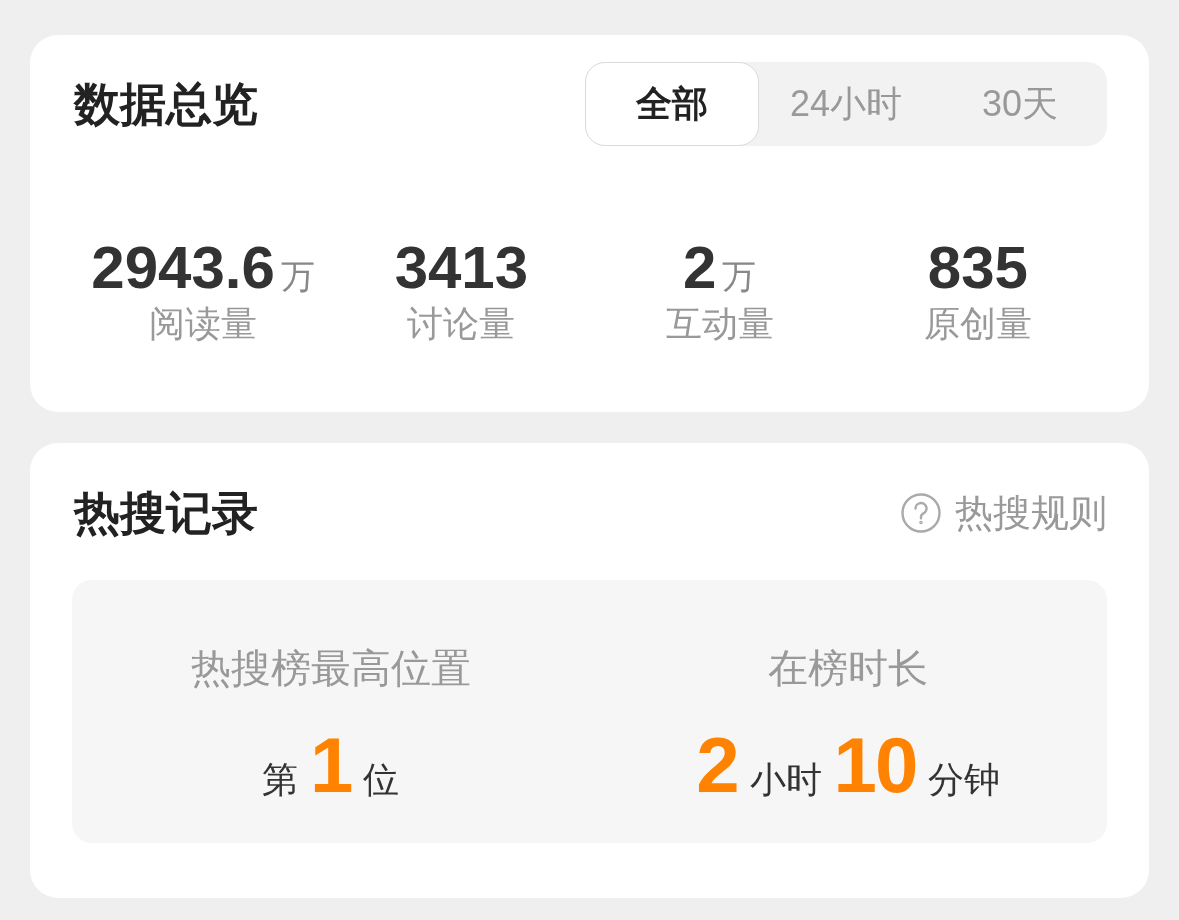 This screenshot has width=1179, height=920. What do you see at coordinates (183, 268) in the screenshot?
I see `stat-value: 2943.6` at bounding box center [183, 268].